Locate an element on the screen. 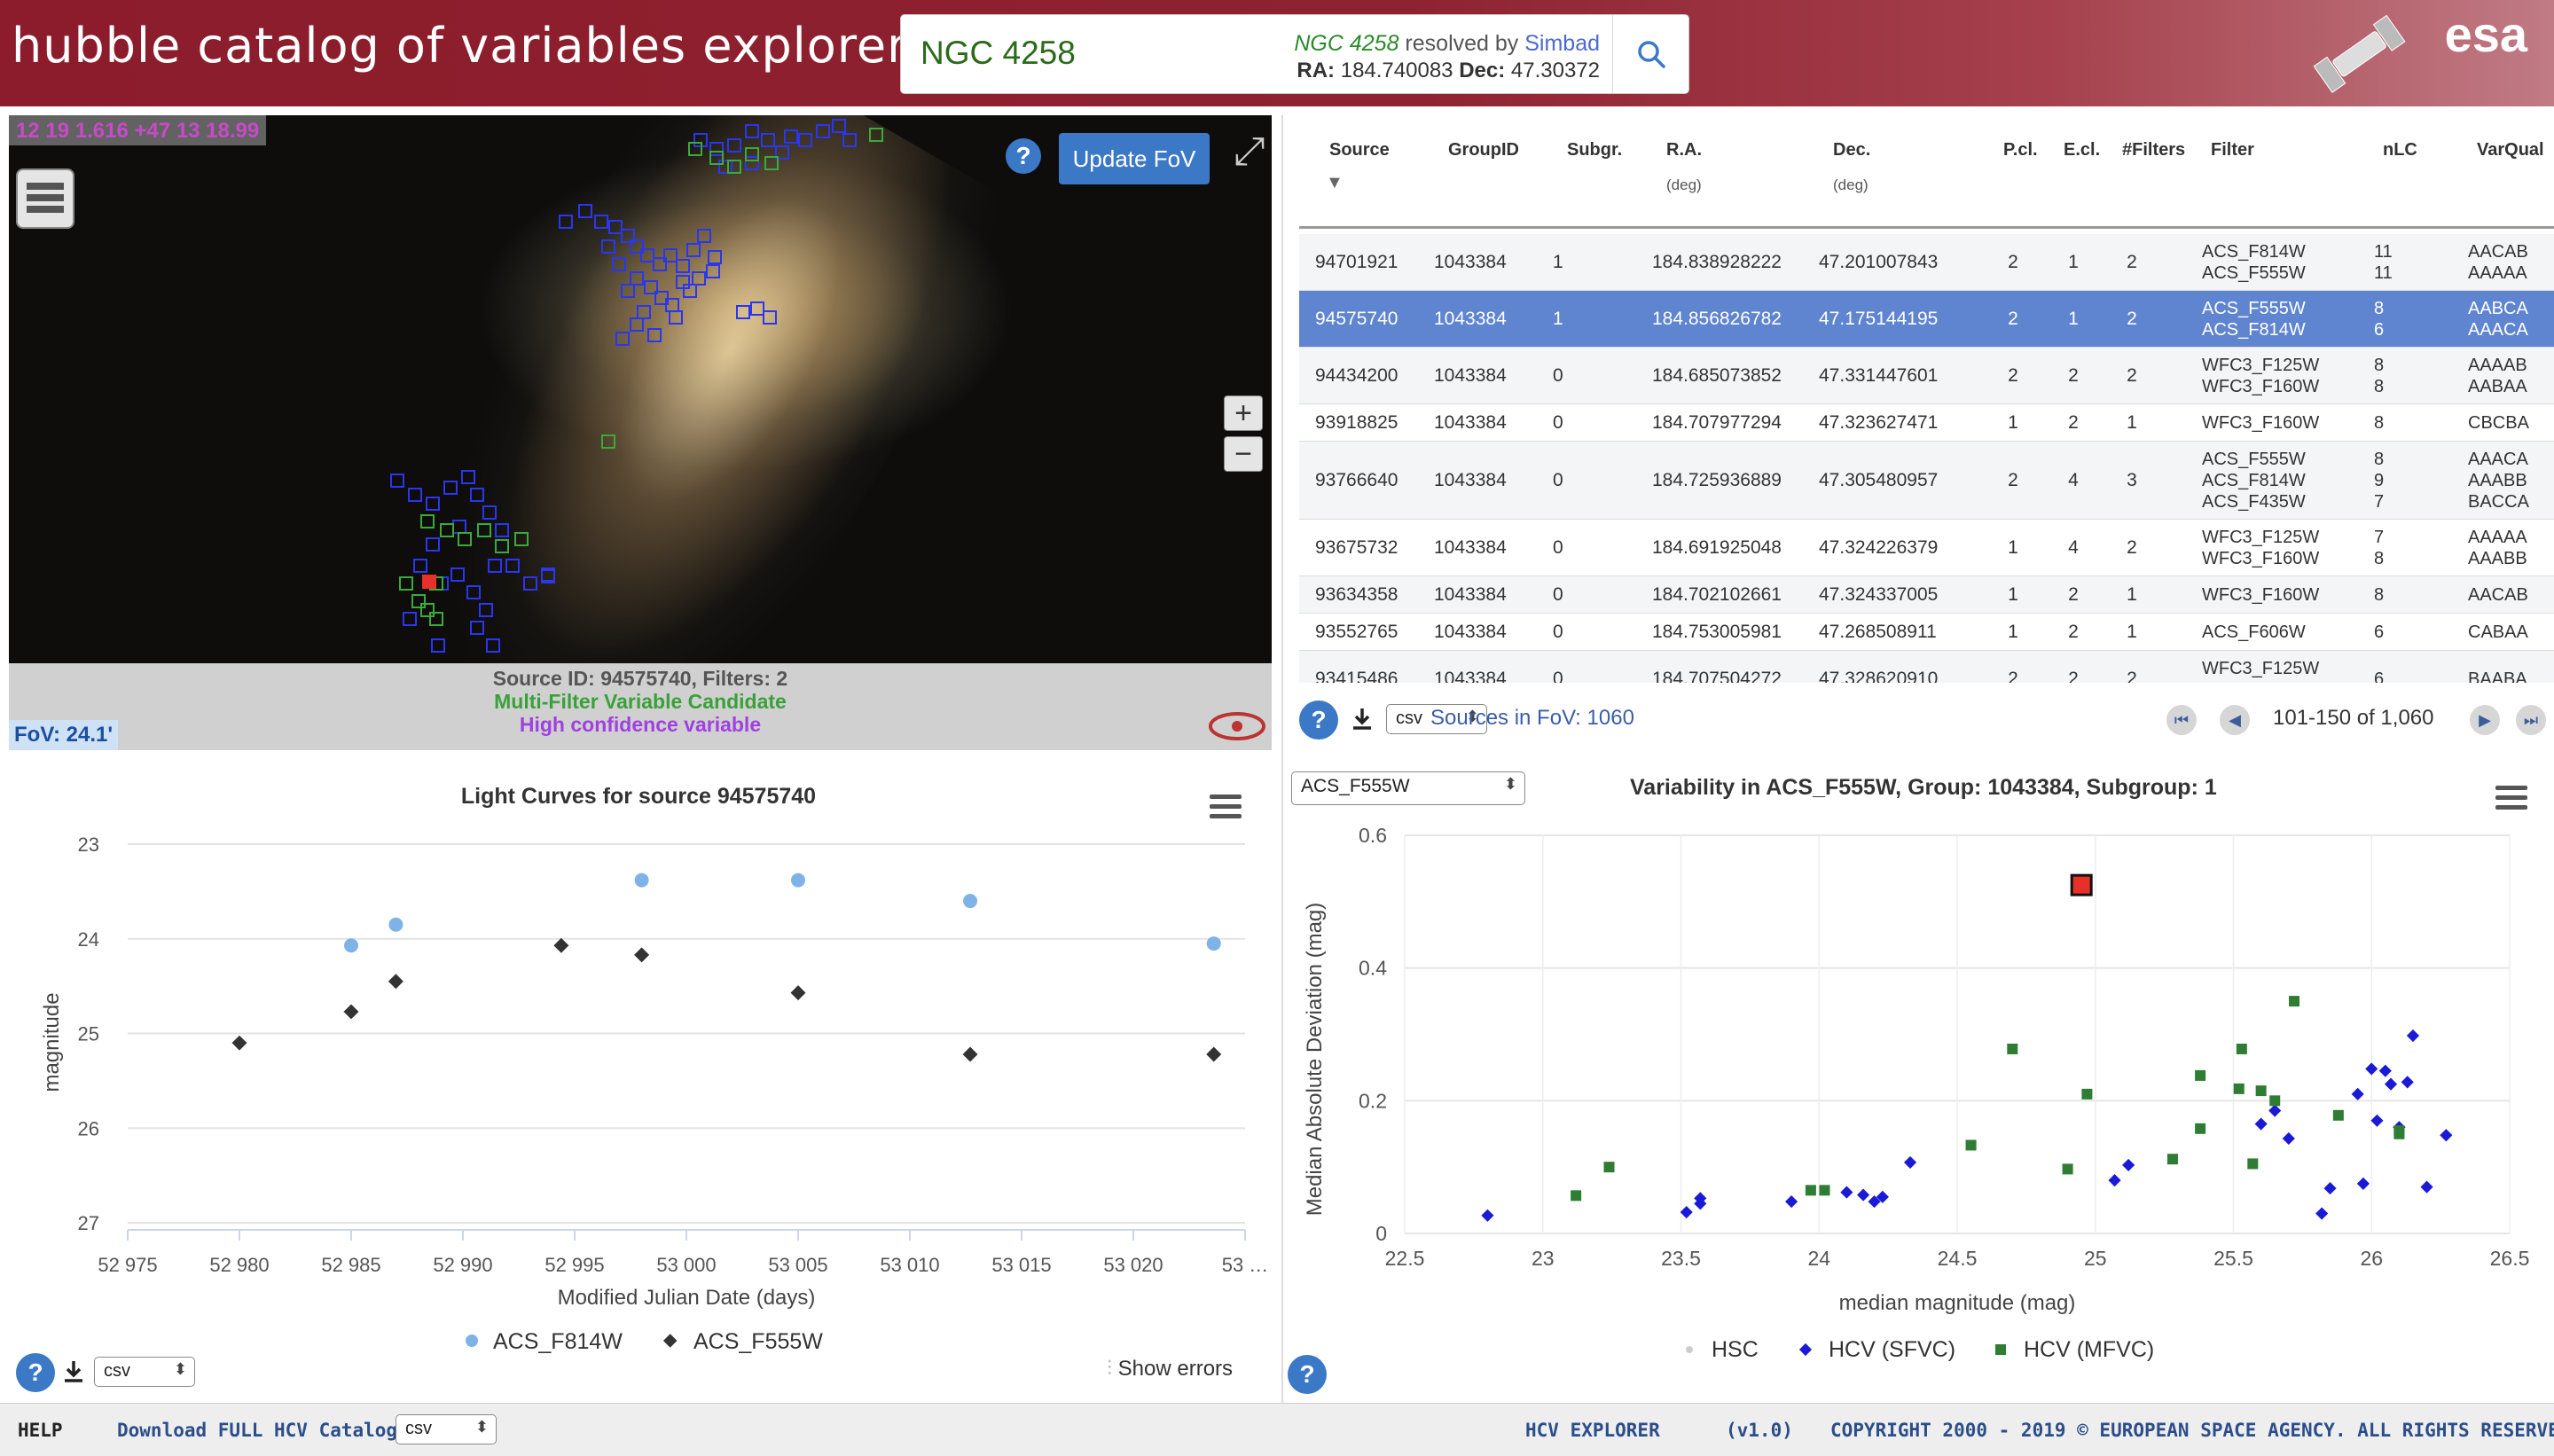  last-page-button: ⏭ is located at coordinates (2531, 720).